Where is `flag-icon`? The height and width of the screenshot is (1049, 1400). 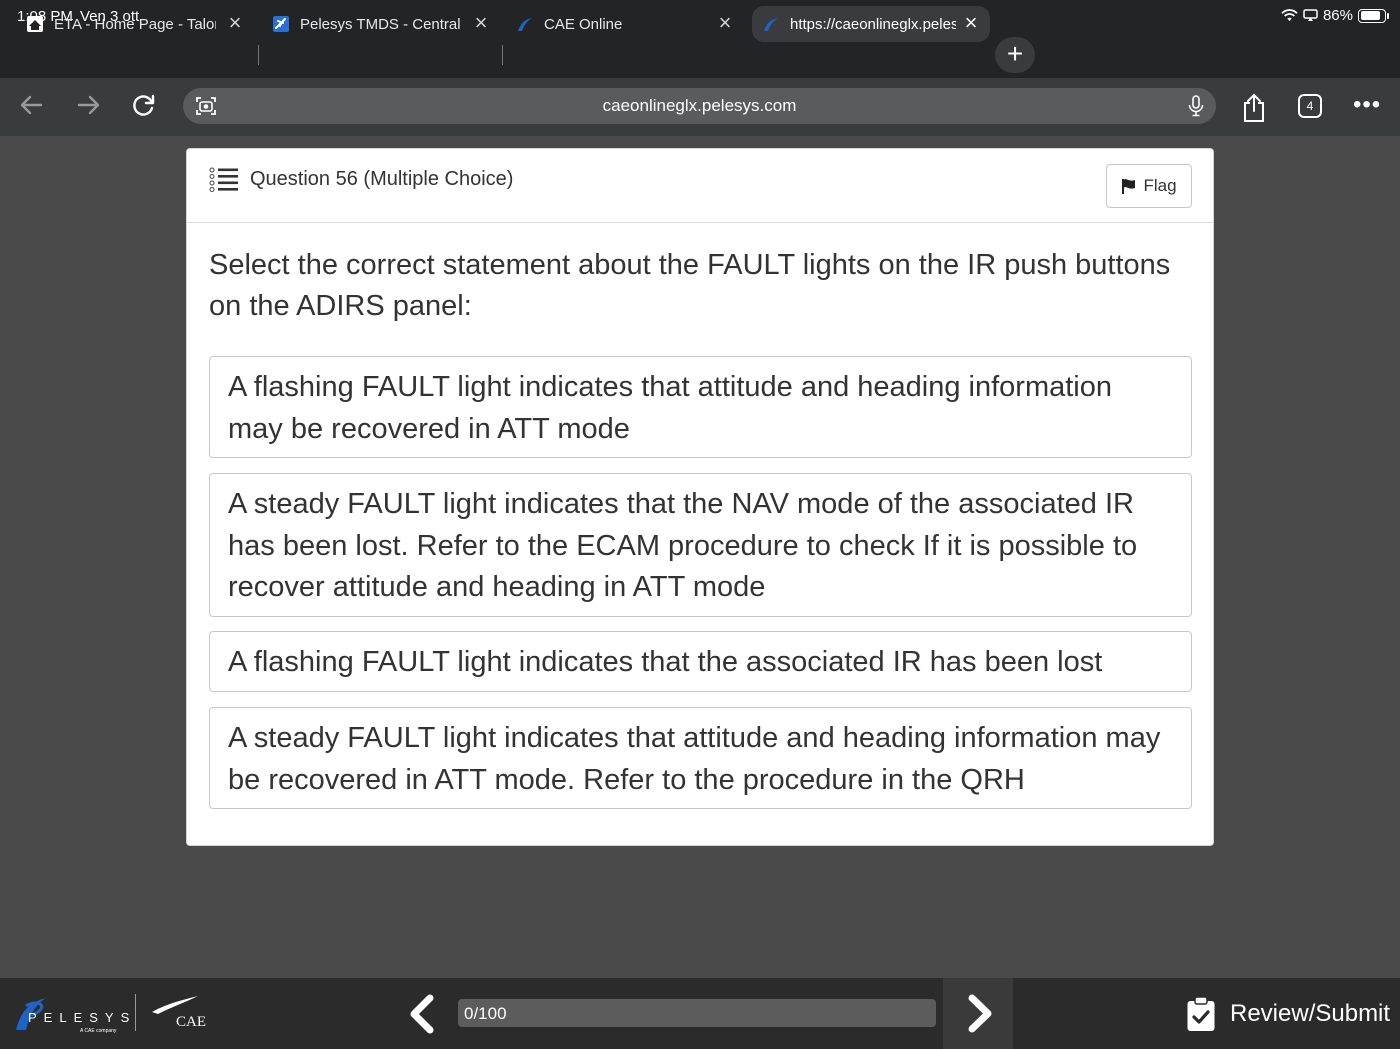
flag-icon is located at coordinates (1129, 186).